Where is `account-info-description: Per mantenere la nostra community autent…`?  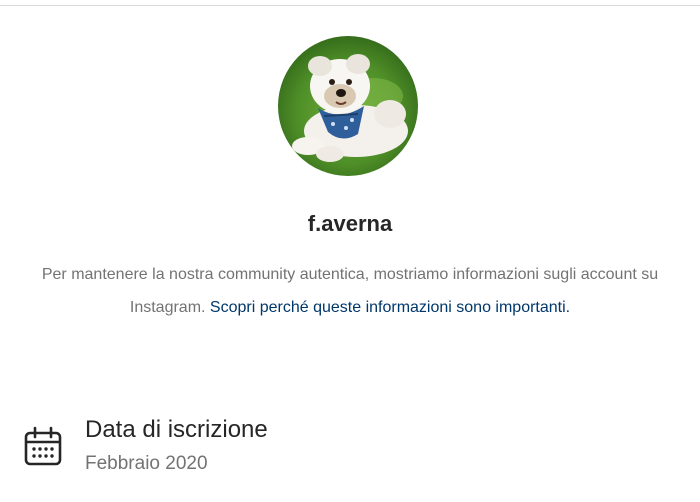 account-info-description: Per mantenere la nostra community autent… is located at coordinates (350, 291).